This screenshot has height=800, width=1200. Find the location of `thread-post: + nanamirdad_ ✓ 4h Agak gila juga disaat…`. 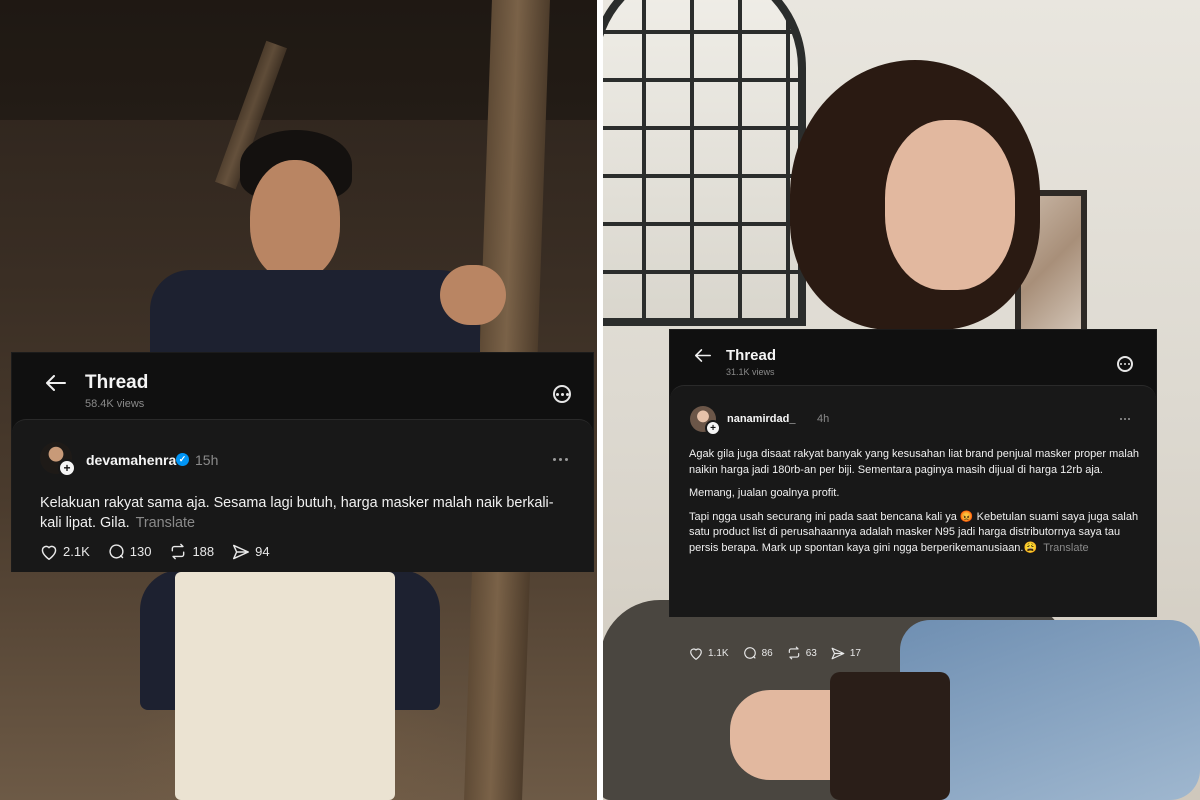

thread-post: + nanamirdad_ ✓ 4h Agak gila juga disaat… is located at coordinates (913, 522).